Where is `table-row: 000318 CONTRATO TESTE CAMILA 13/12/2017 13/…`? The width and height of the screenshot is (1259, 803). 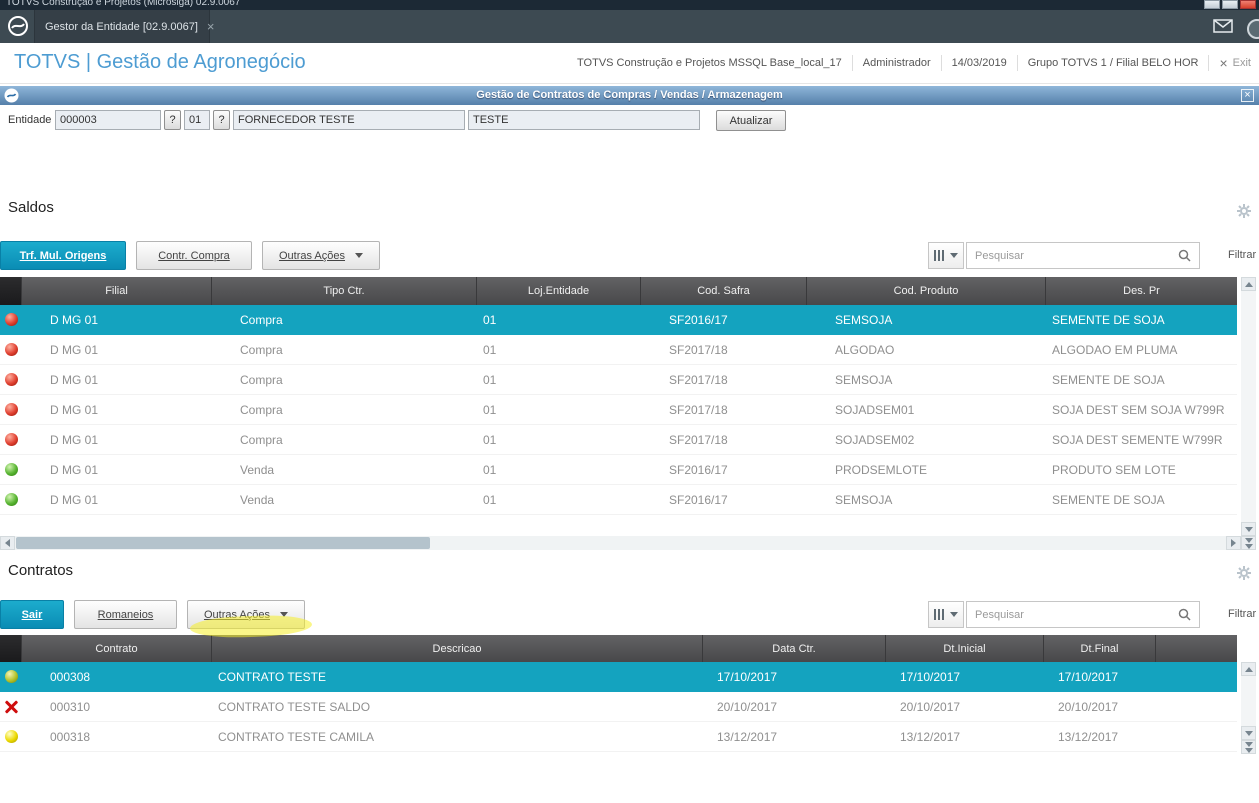
table-row: 000318 CONTRATO TESTE CAMILA 13/12/2017 13/… is located at coordinates (618, 737).